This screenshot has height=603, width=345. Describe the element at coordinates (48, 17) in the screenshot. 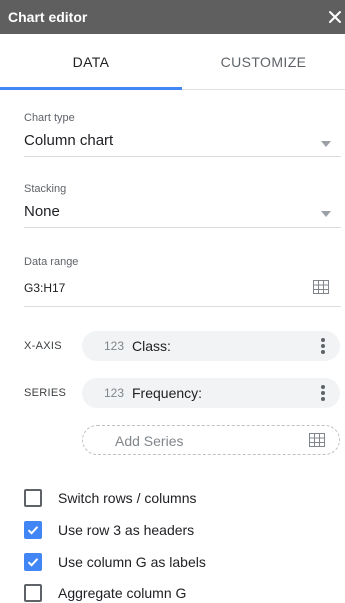

I see `editor-title: Chart editor` at that location.